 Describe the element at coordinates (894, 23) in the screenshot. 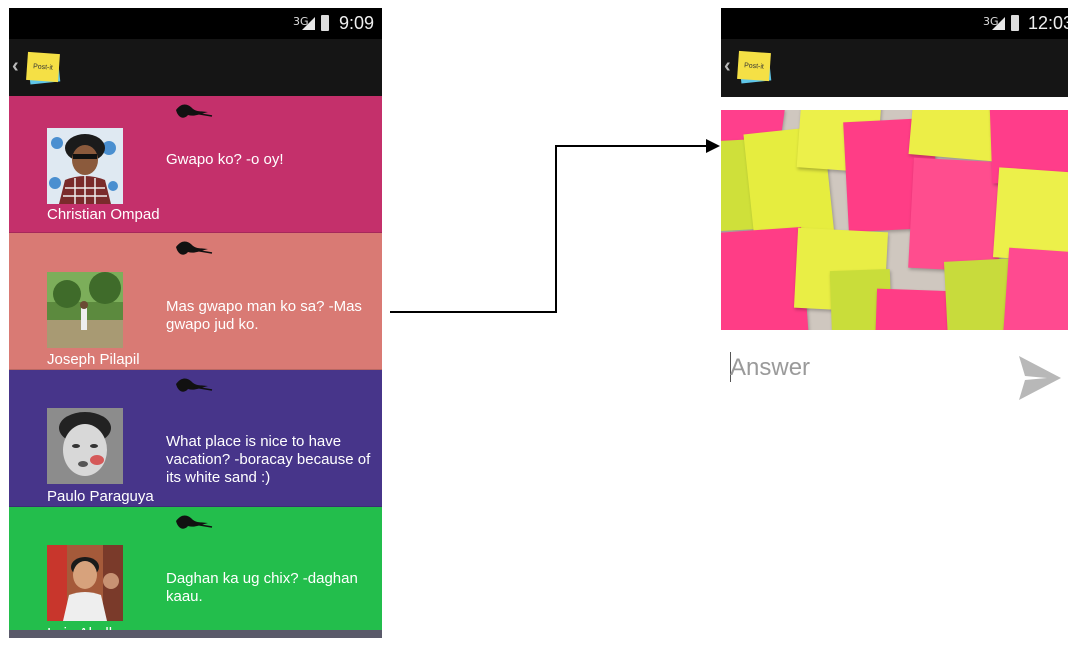

I see `status-bar: 3G 12:03` at that location.